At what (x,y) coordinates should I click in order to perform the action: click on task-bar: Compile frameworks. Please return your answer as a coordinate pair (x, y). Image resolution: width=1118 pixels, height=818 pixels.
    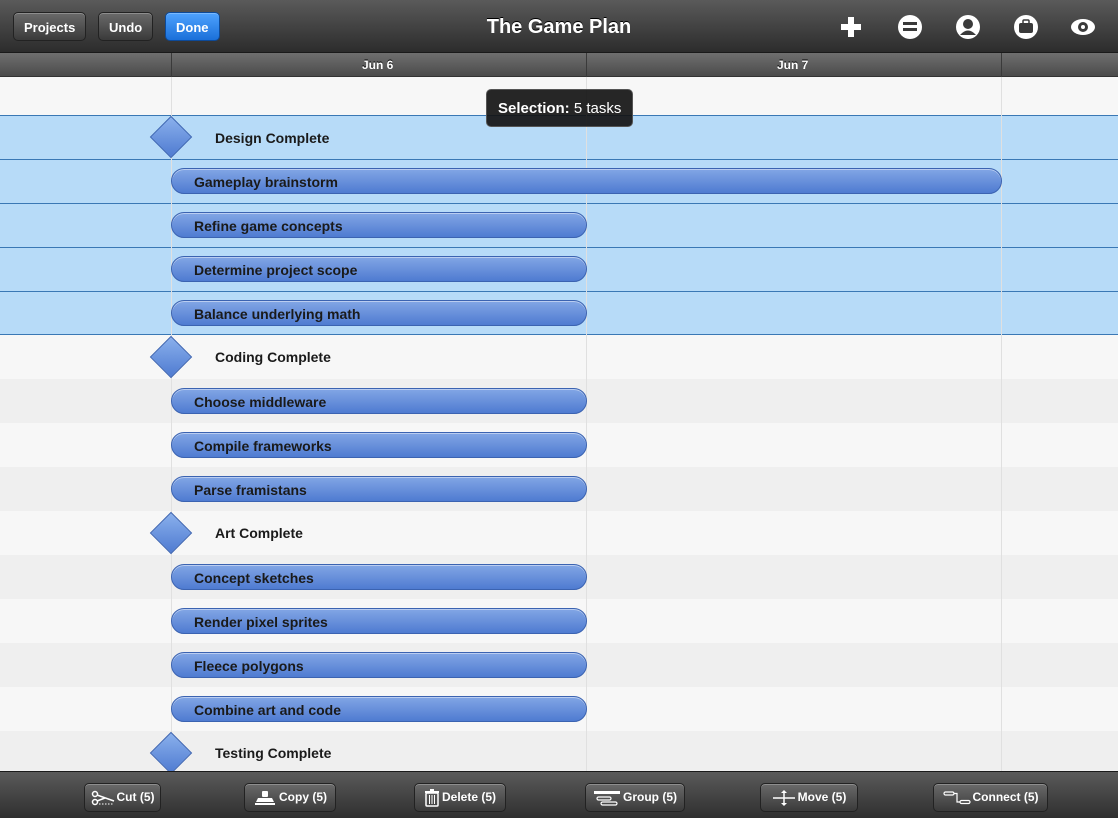
    Looking at the image, I should click on (379, 445).